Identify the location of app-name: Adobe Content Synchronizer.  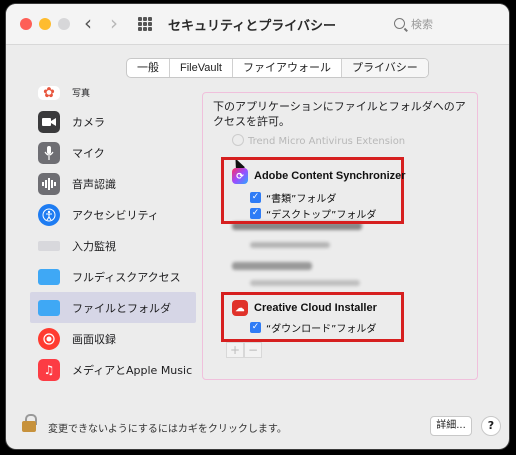
(330, 176).